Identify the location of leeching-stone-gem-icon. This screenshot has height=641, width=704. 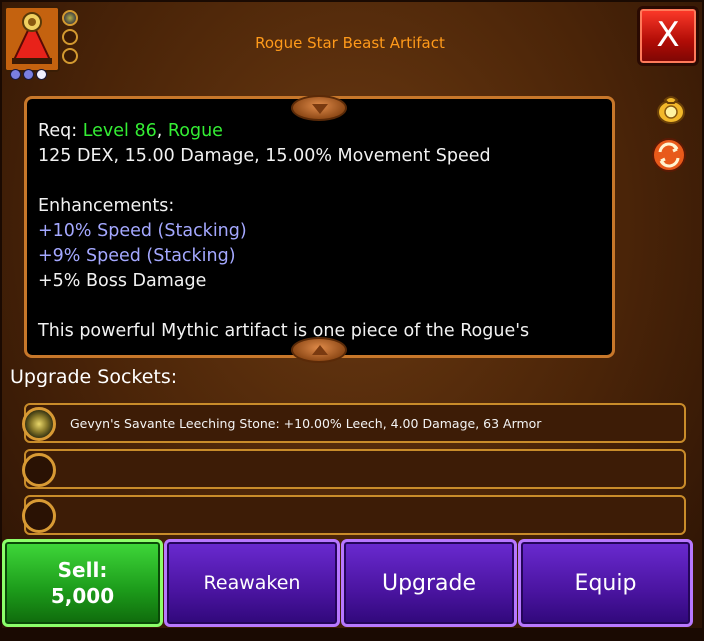
(39, 424).